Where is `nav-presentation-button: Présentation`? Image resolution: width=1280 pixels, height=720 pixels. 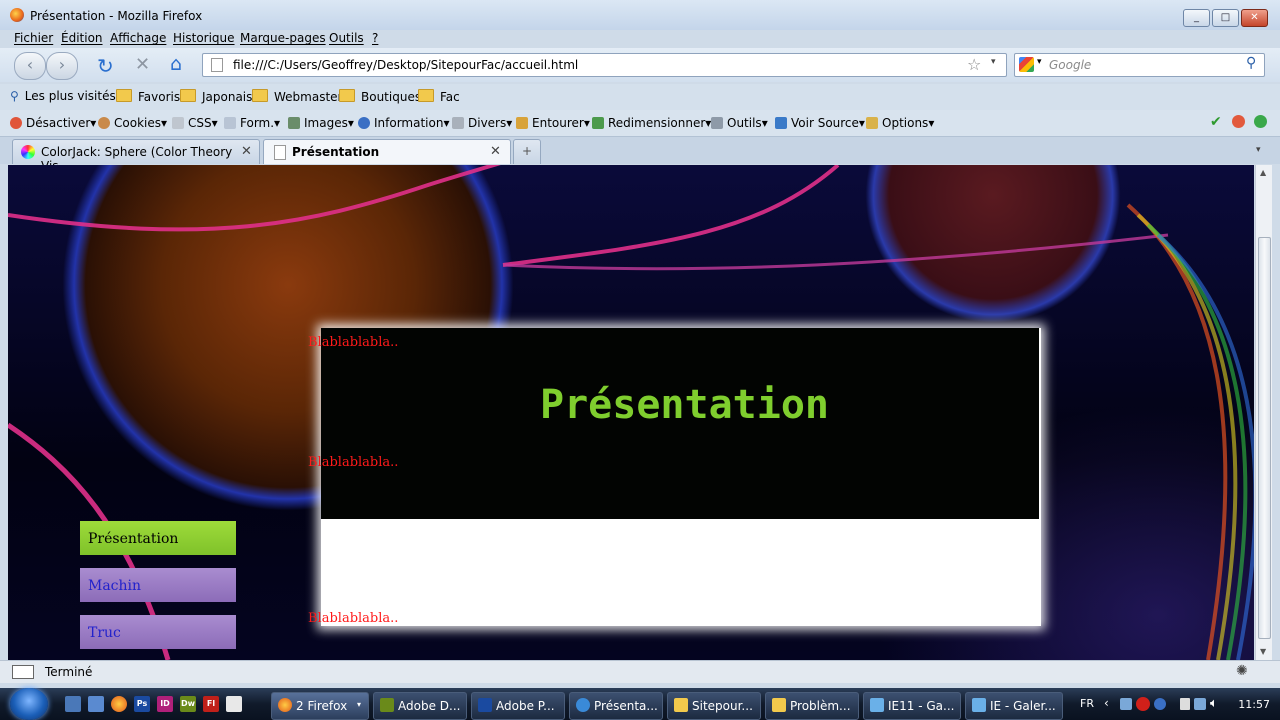 nav-presentation-button: Présentation is located at coordinates (158, 538).